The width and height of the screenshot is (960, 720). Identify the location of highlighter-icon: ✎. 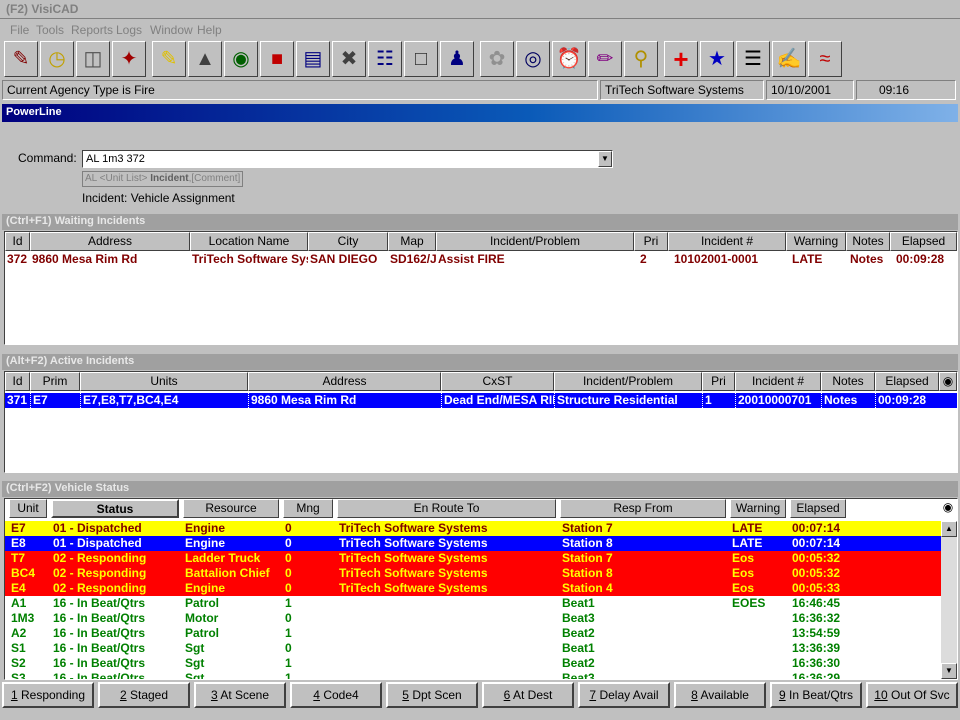
(169, 59).